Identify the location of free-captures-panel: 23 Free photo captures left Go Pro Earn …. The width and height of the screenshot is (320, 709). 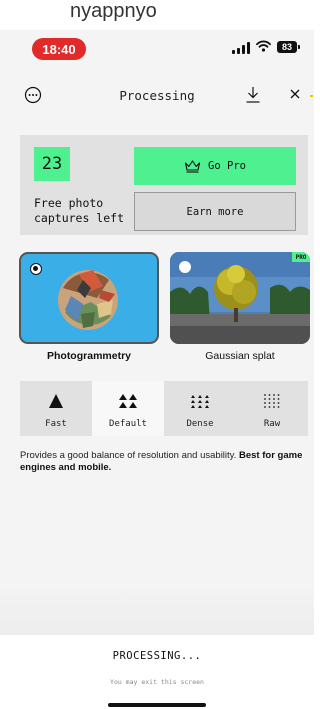
(164, 185).